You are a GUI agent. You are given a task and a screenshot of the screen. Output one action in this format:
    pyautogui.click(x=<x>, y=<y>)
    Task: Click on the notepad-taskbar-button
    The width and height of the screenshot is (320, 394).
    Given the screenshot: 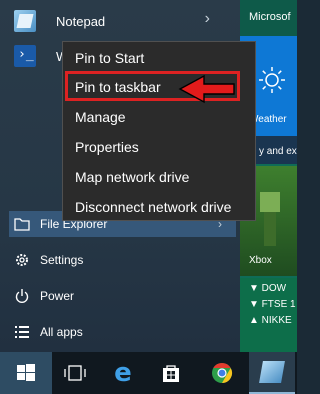 What is the action you would take?
    pyautogui.click(x=272, y=373)
    